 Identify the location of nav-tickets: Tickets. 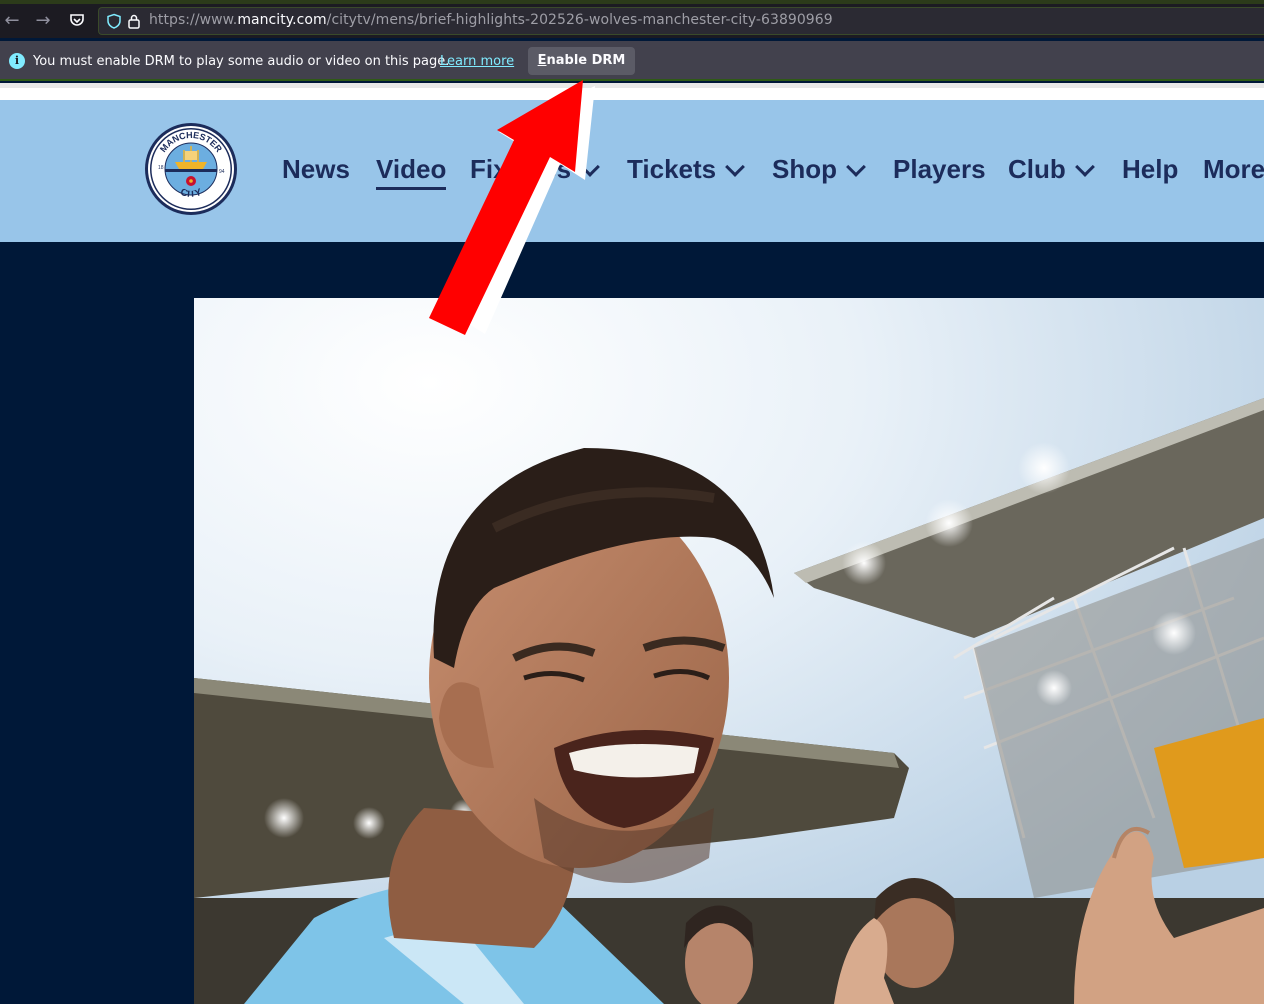
(686, 169).